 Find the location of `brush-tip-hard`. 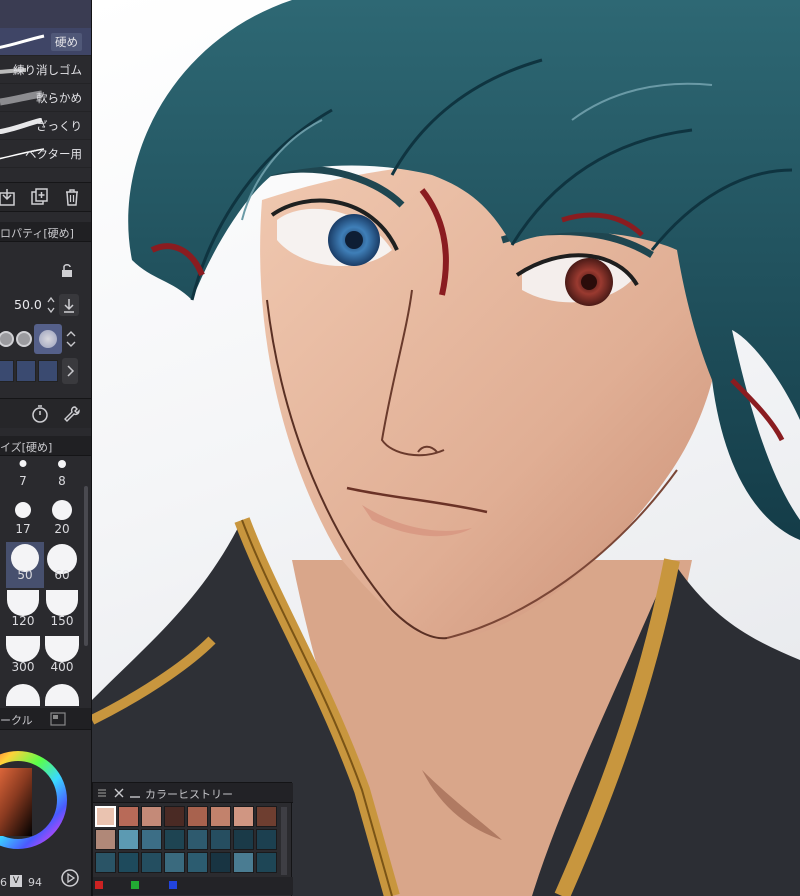

brush-tip-hard is located at coordinates (7, 339).